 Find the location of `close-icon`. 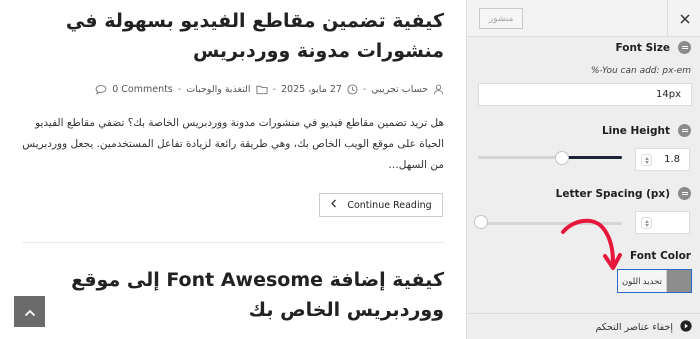

close-icon is located at coordinates (684, 18).